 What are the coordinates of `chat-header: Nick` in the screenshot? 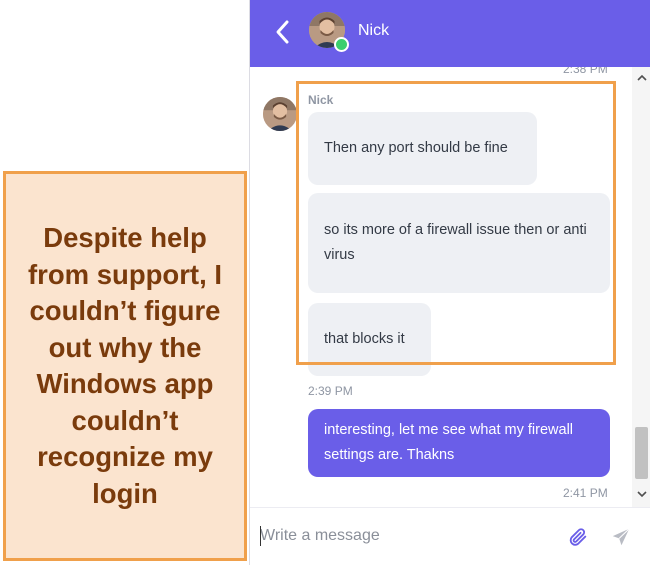 It's located at (450, 33).